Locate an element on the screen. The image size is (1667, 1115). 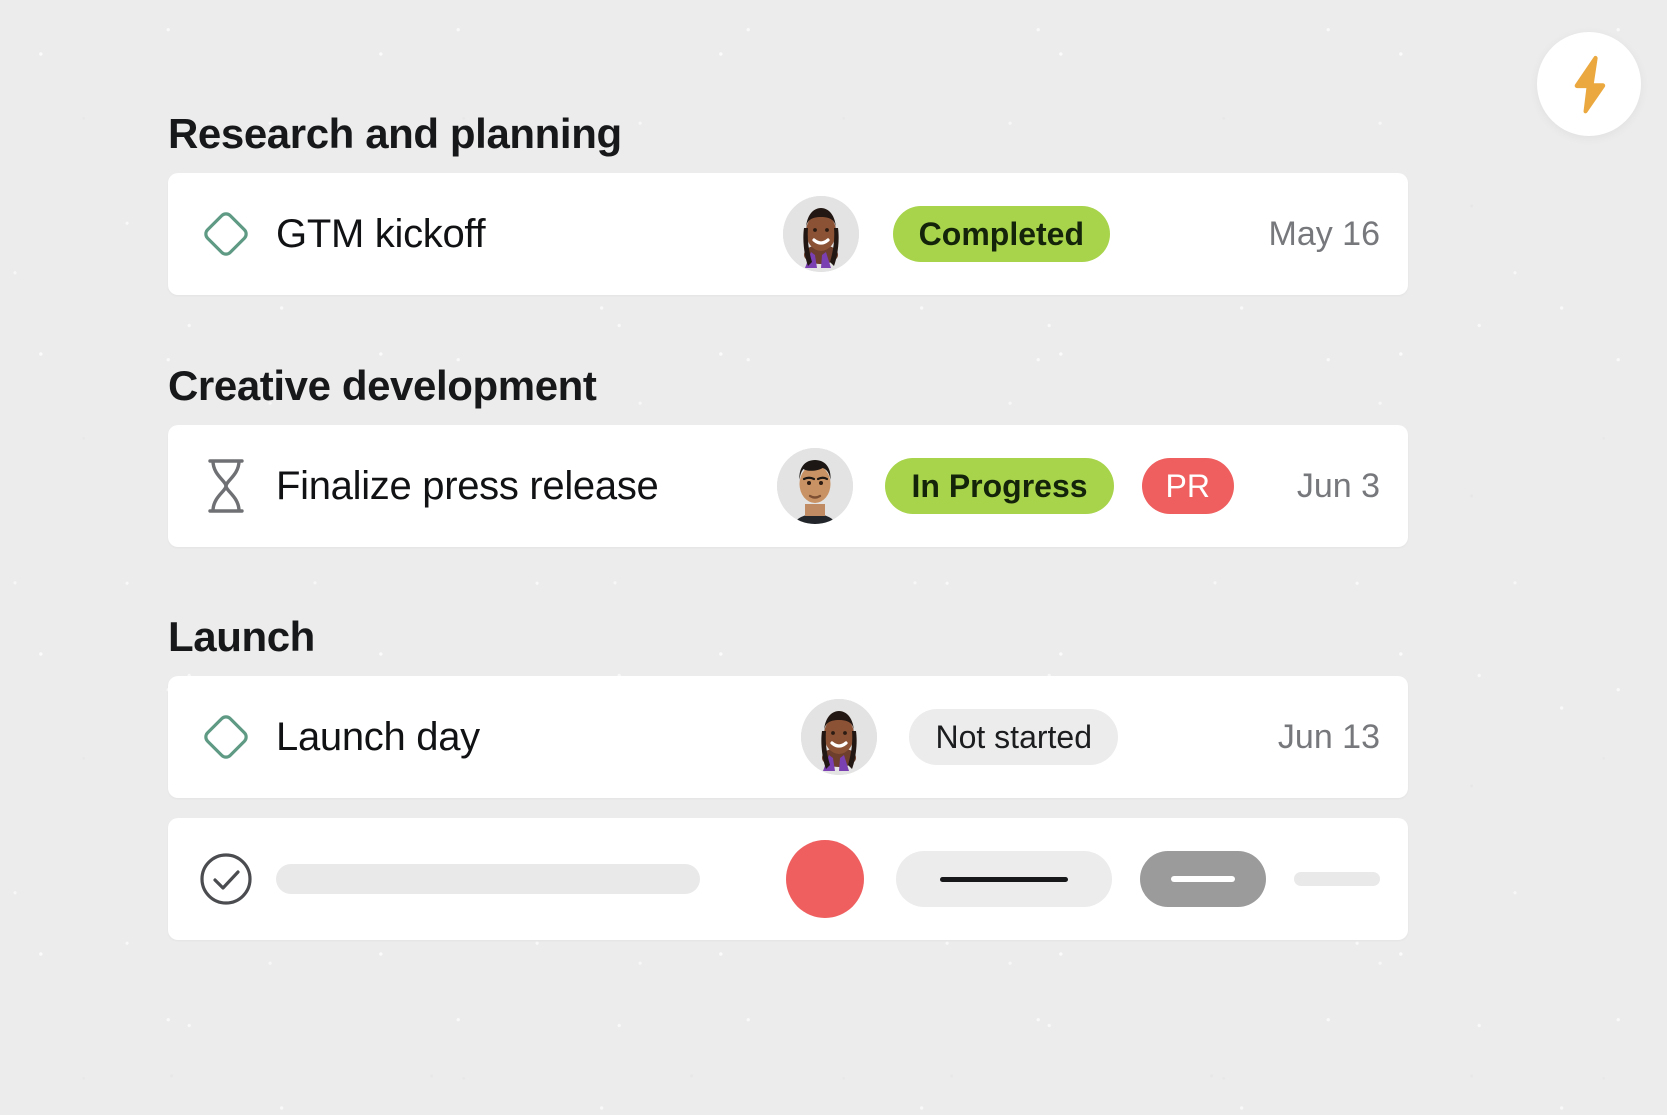
status-badge: Completed is located at coordinates (1001, 234).